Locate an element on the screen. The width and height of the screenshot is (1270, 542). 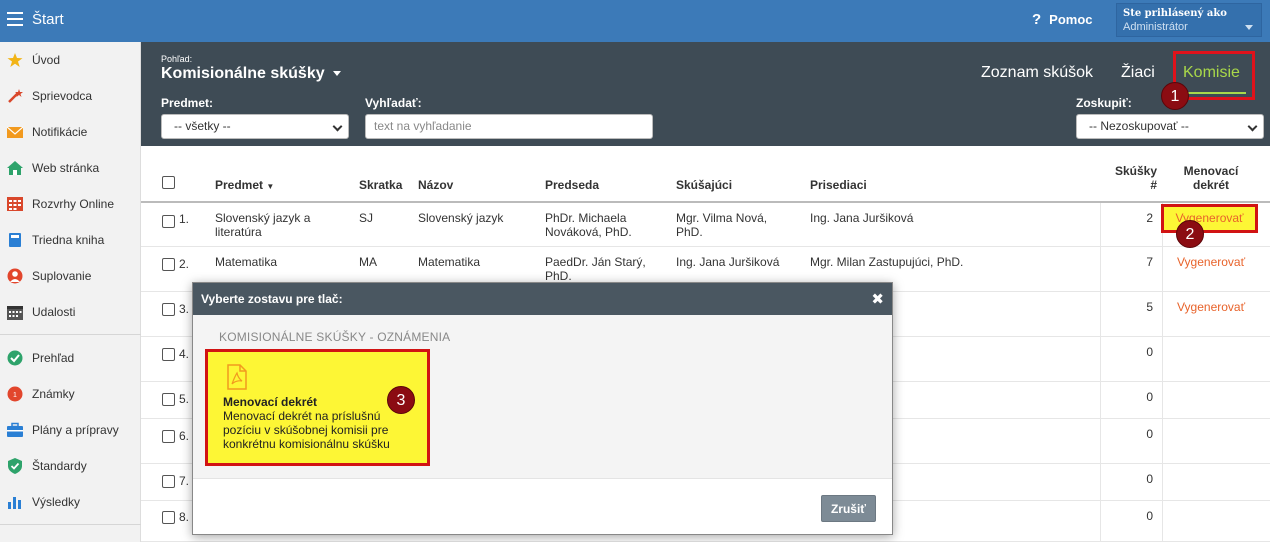
group-value: -- Nezoskupovať -- is located at coordinates (1139, 126).